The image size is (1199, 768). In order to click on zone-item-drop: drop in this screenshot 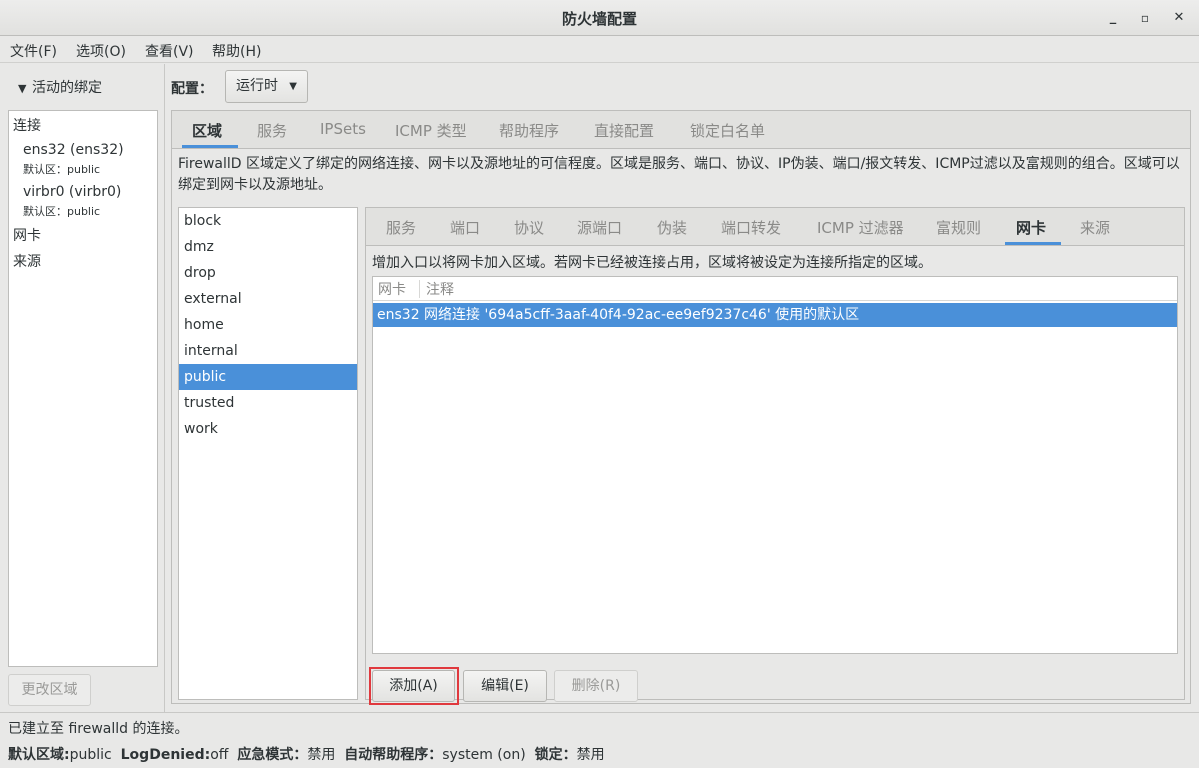, I will do `click(268, 273)`.